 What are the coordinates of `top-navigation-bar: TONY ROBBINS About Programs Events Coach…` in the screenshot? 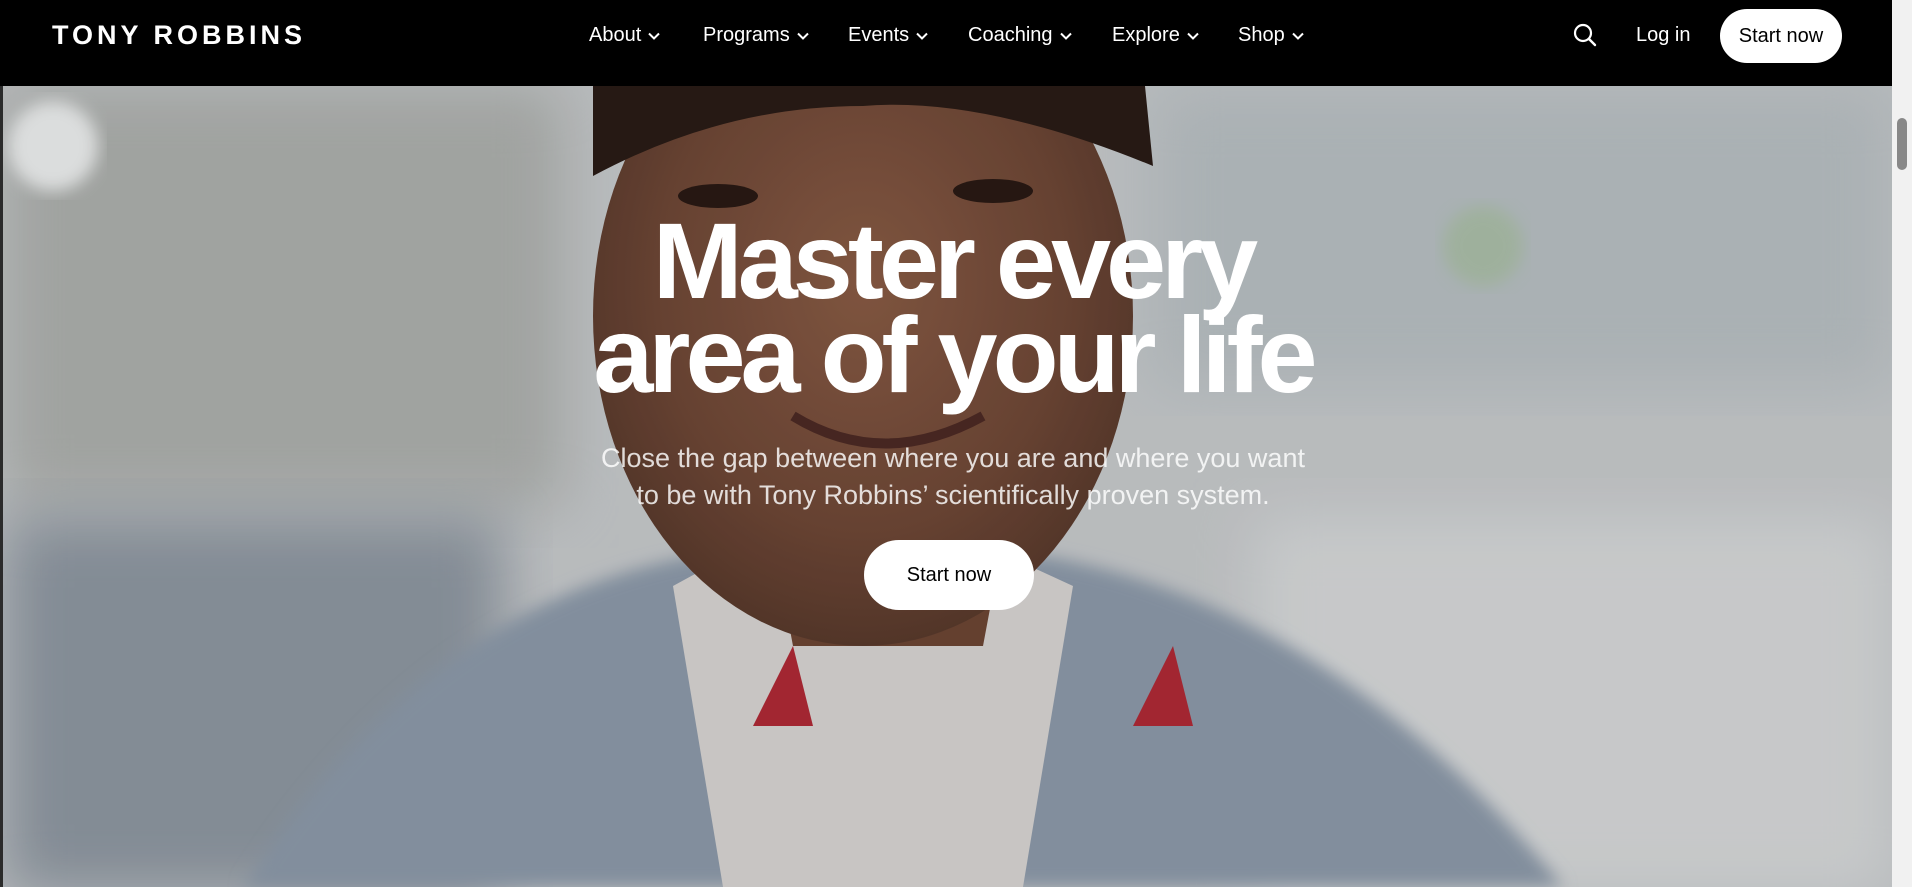 It's located at (946, 43).